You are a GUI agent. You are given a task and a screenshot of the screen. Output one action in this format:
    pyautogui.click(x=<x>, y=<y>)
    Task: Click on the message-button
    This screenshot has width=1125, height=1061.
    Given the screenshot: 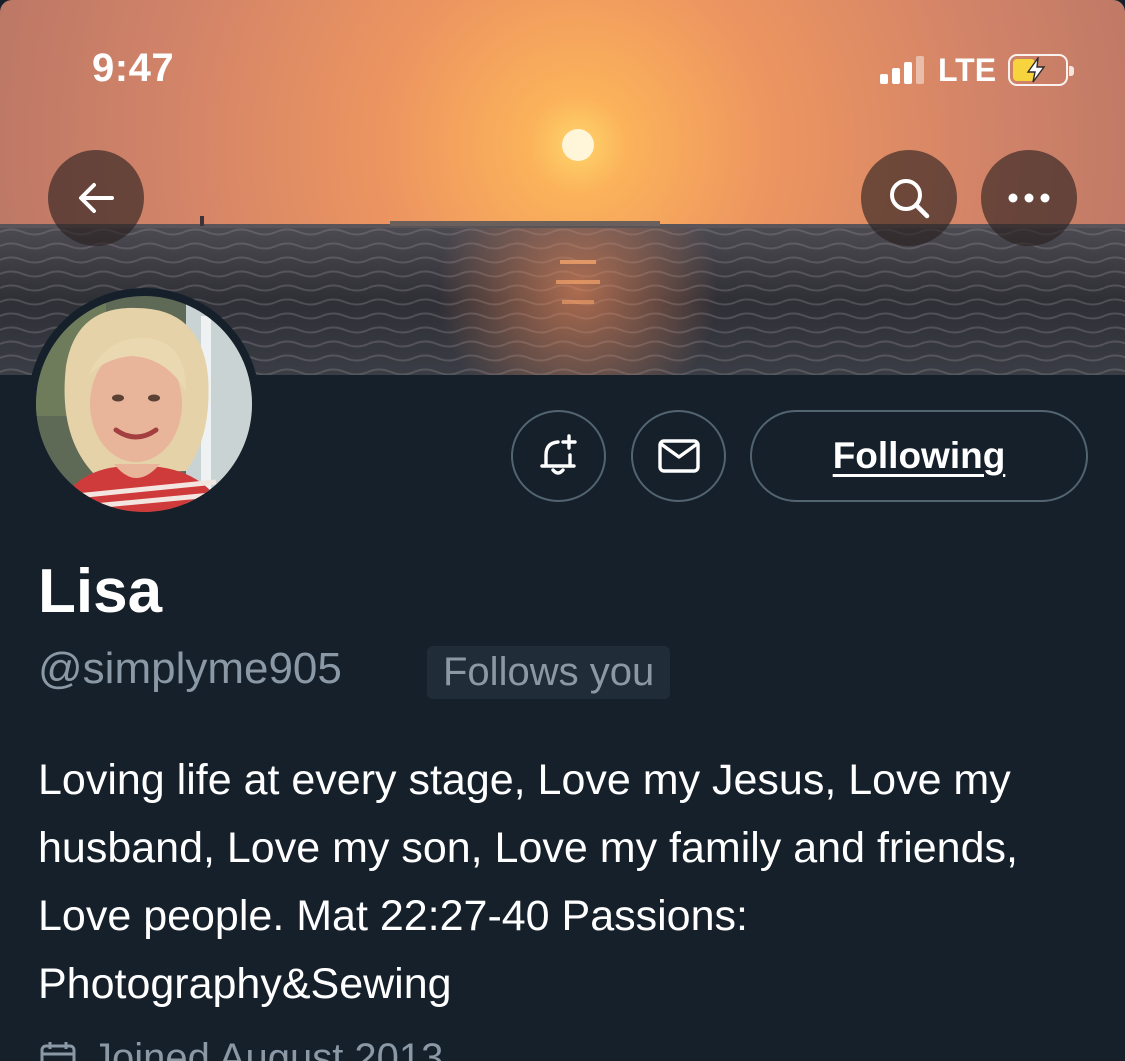 What is the action you would take?
    pyautogui.click(x=678, y=456)
    